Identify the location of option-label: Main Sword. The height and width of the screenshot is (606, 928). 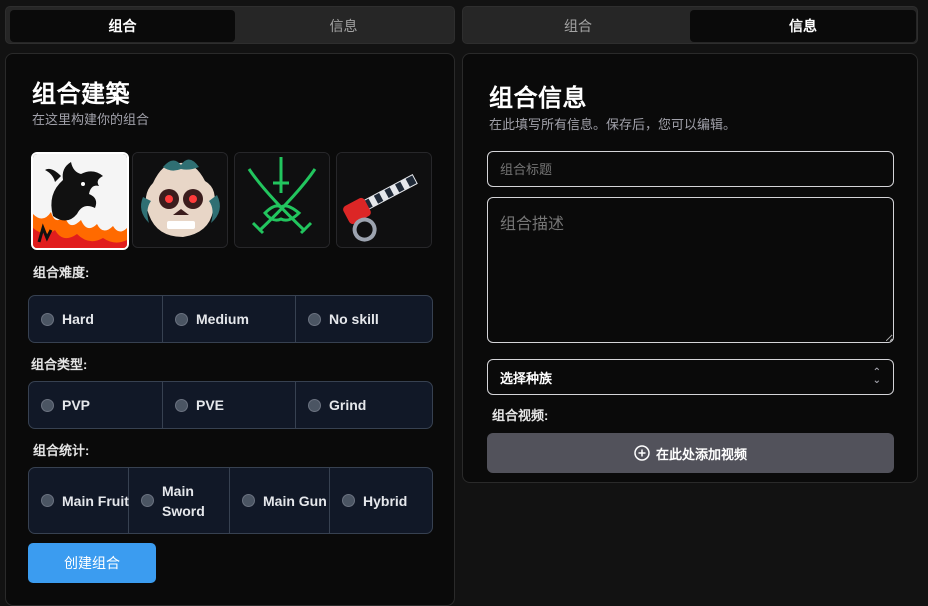
(183, 500).